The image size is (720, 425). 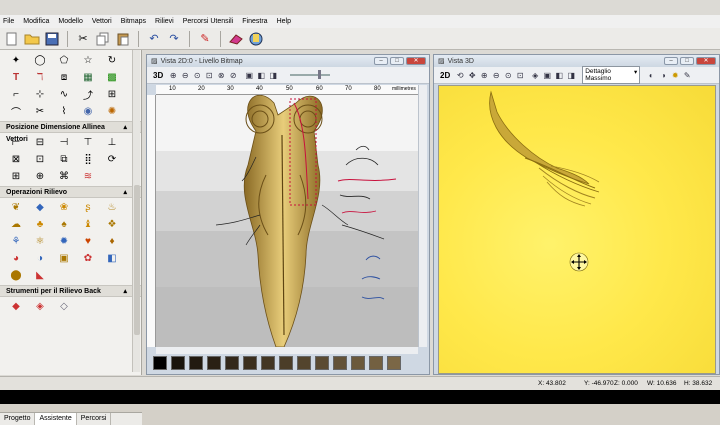 I want to click on shade-icon: ◑, so click(x=663, y=75).